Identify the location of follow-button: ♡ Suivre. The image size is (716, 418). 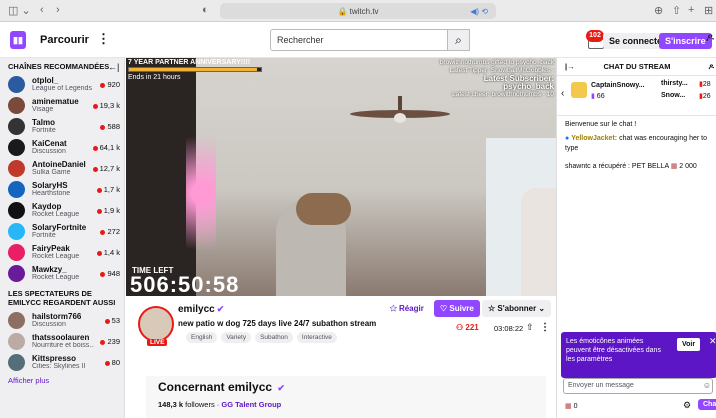
(457, 308).